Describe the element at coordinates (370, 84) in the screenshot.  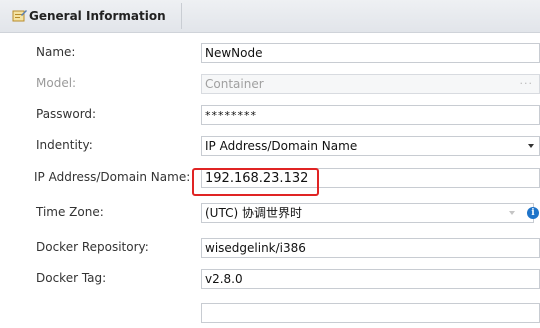
I see `model-input: Container ···` at that location.